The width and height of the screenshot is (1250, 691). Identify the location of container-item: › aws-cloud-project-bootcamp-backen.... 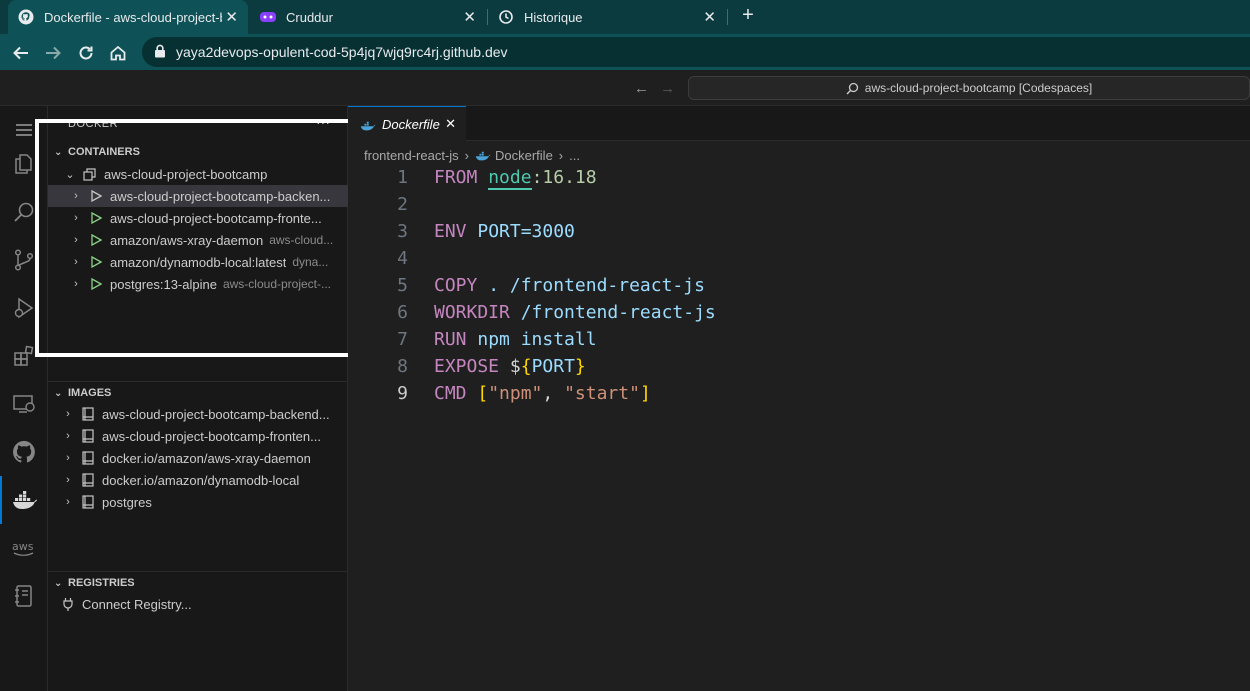
(198, 196).